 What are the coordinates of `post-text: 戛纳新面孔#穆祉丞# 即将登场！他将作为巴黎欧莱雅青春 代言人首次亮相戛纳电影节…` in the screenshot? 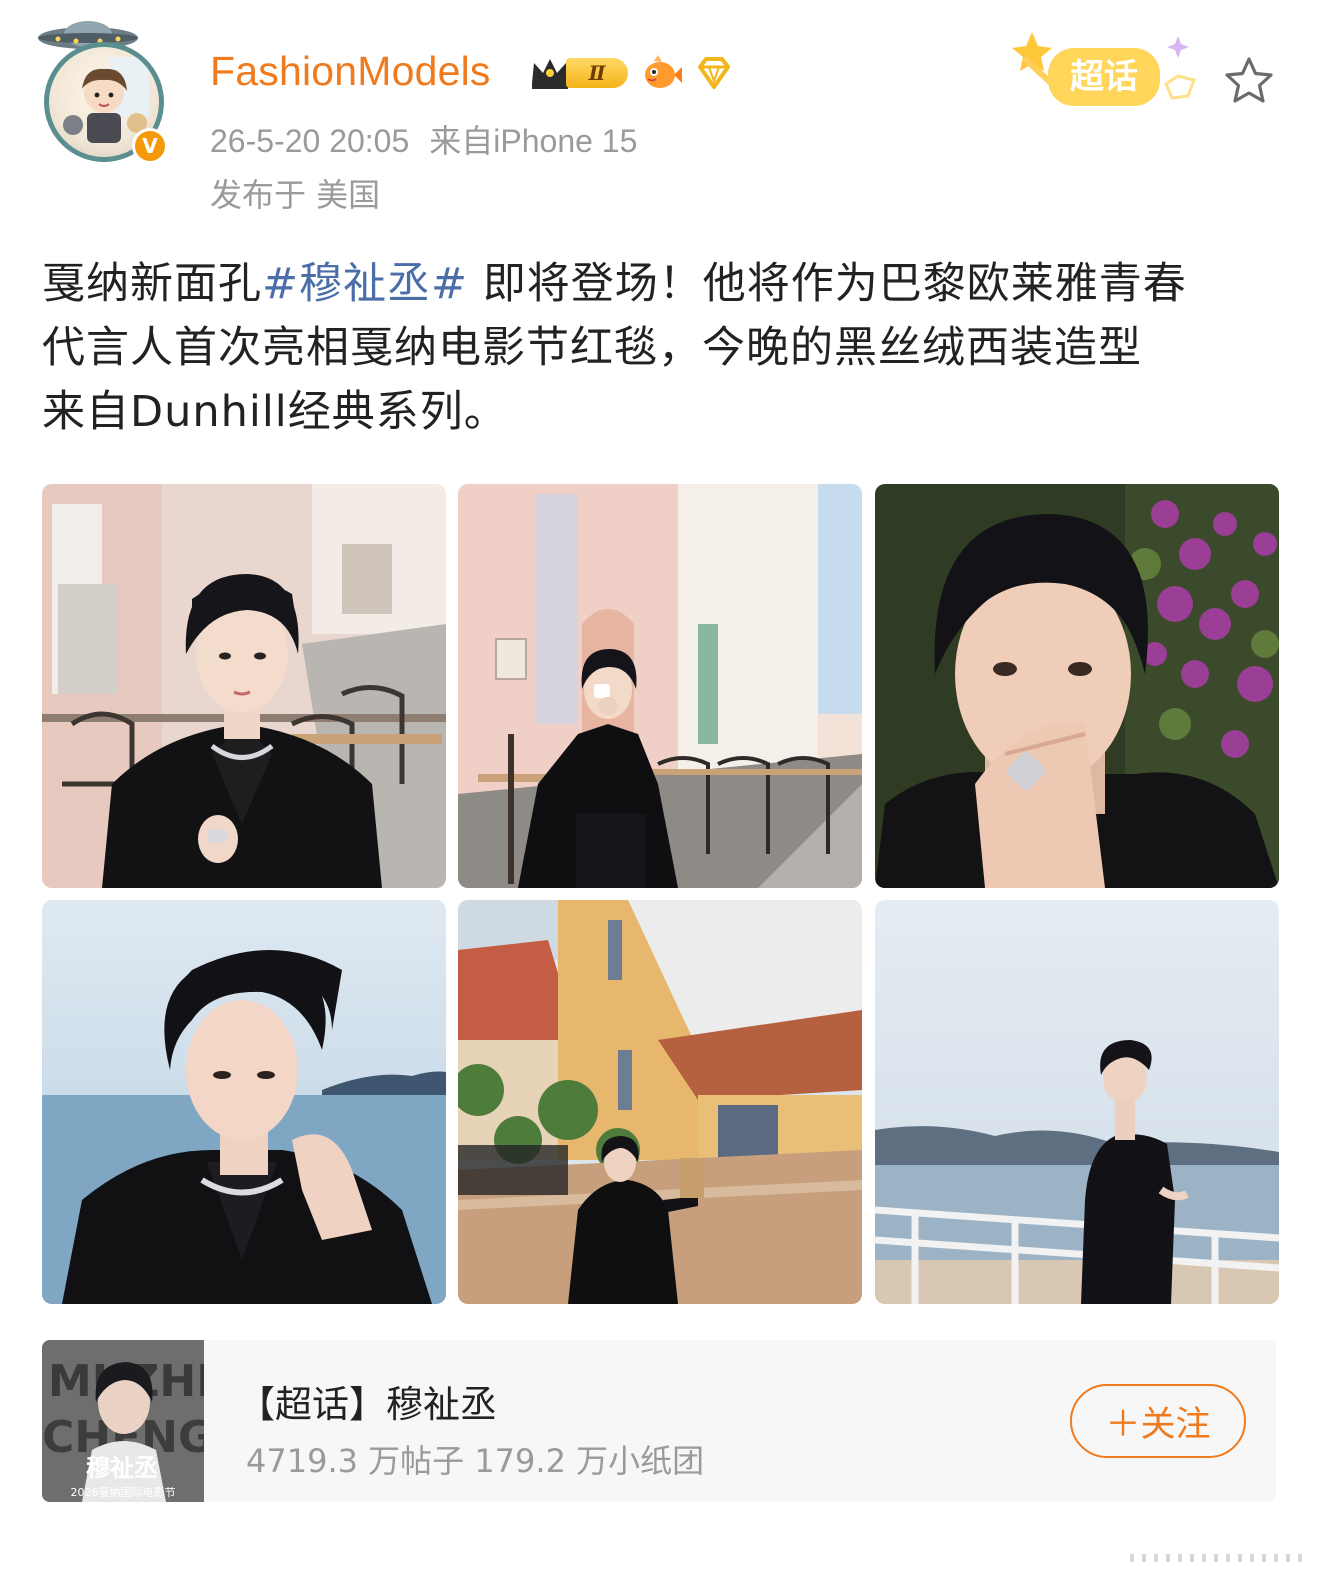 It's located at (657, 348).